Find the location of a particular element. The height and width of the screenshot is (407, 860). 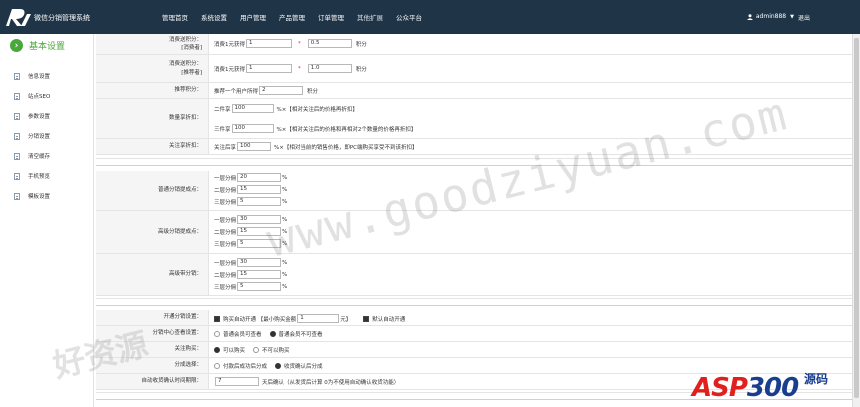

radio-label: 普通会员不可查看 is located at coordinates (300, 335).